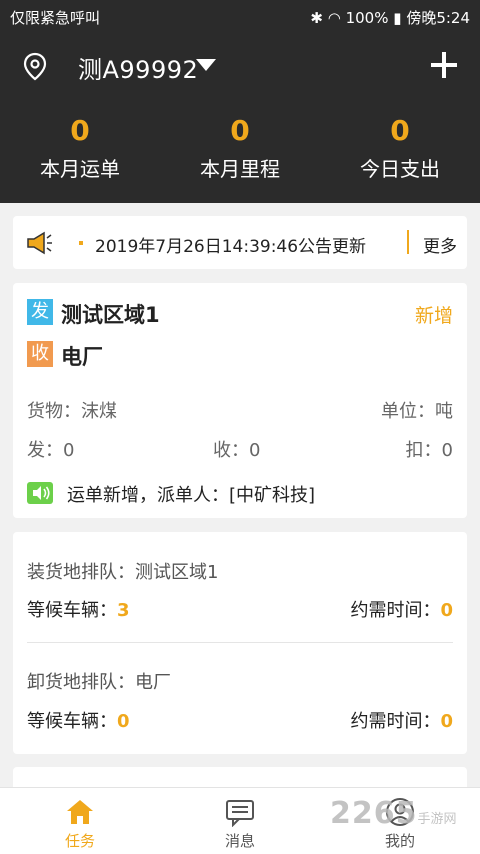 The image size is (480, 854). What do you see at coordinates (440, 244) in the screenshot?
I see `more-link: 更多` at bounding box center [440, 244].